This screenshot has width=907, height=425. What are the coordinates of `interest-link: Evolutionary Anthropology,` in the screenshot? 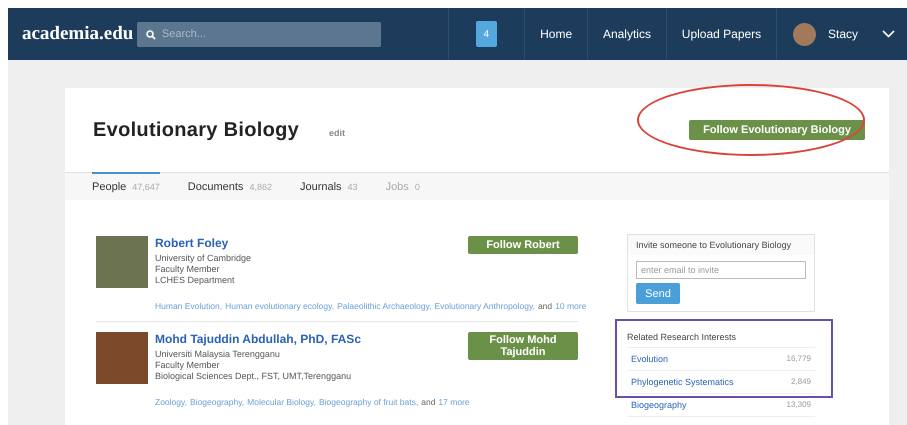 It's located at (484, 306).